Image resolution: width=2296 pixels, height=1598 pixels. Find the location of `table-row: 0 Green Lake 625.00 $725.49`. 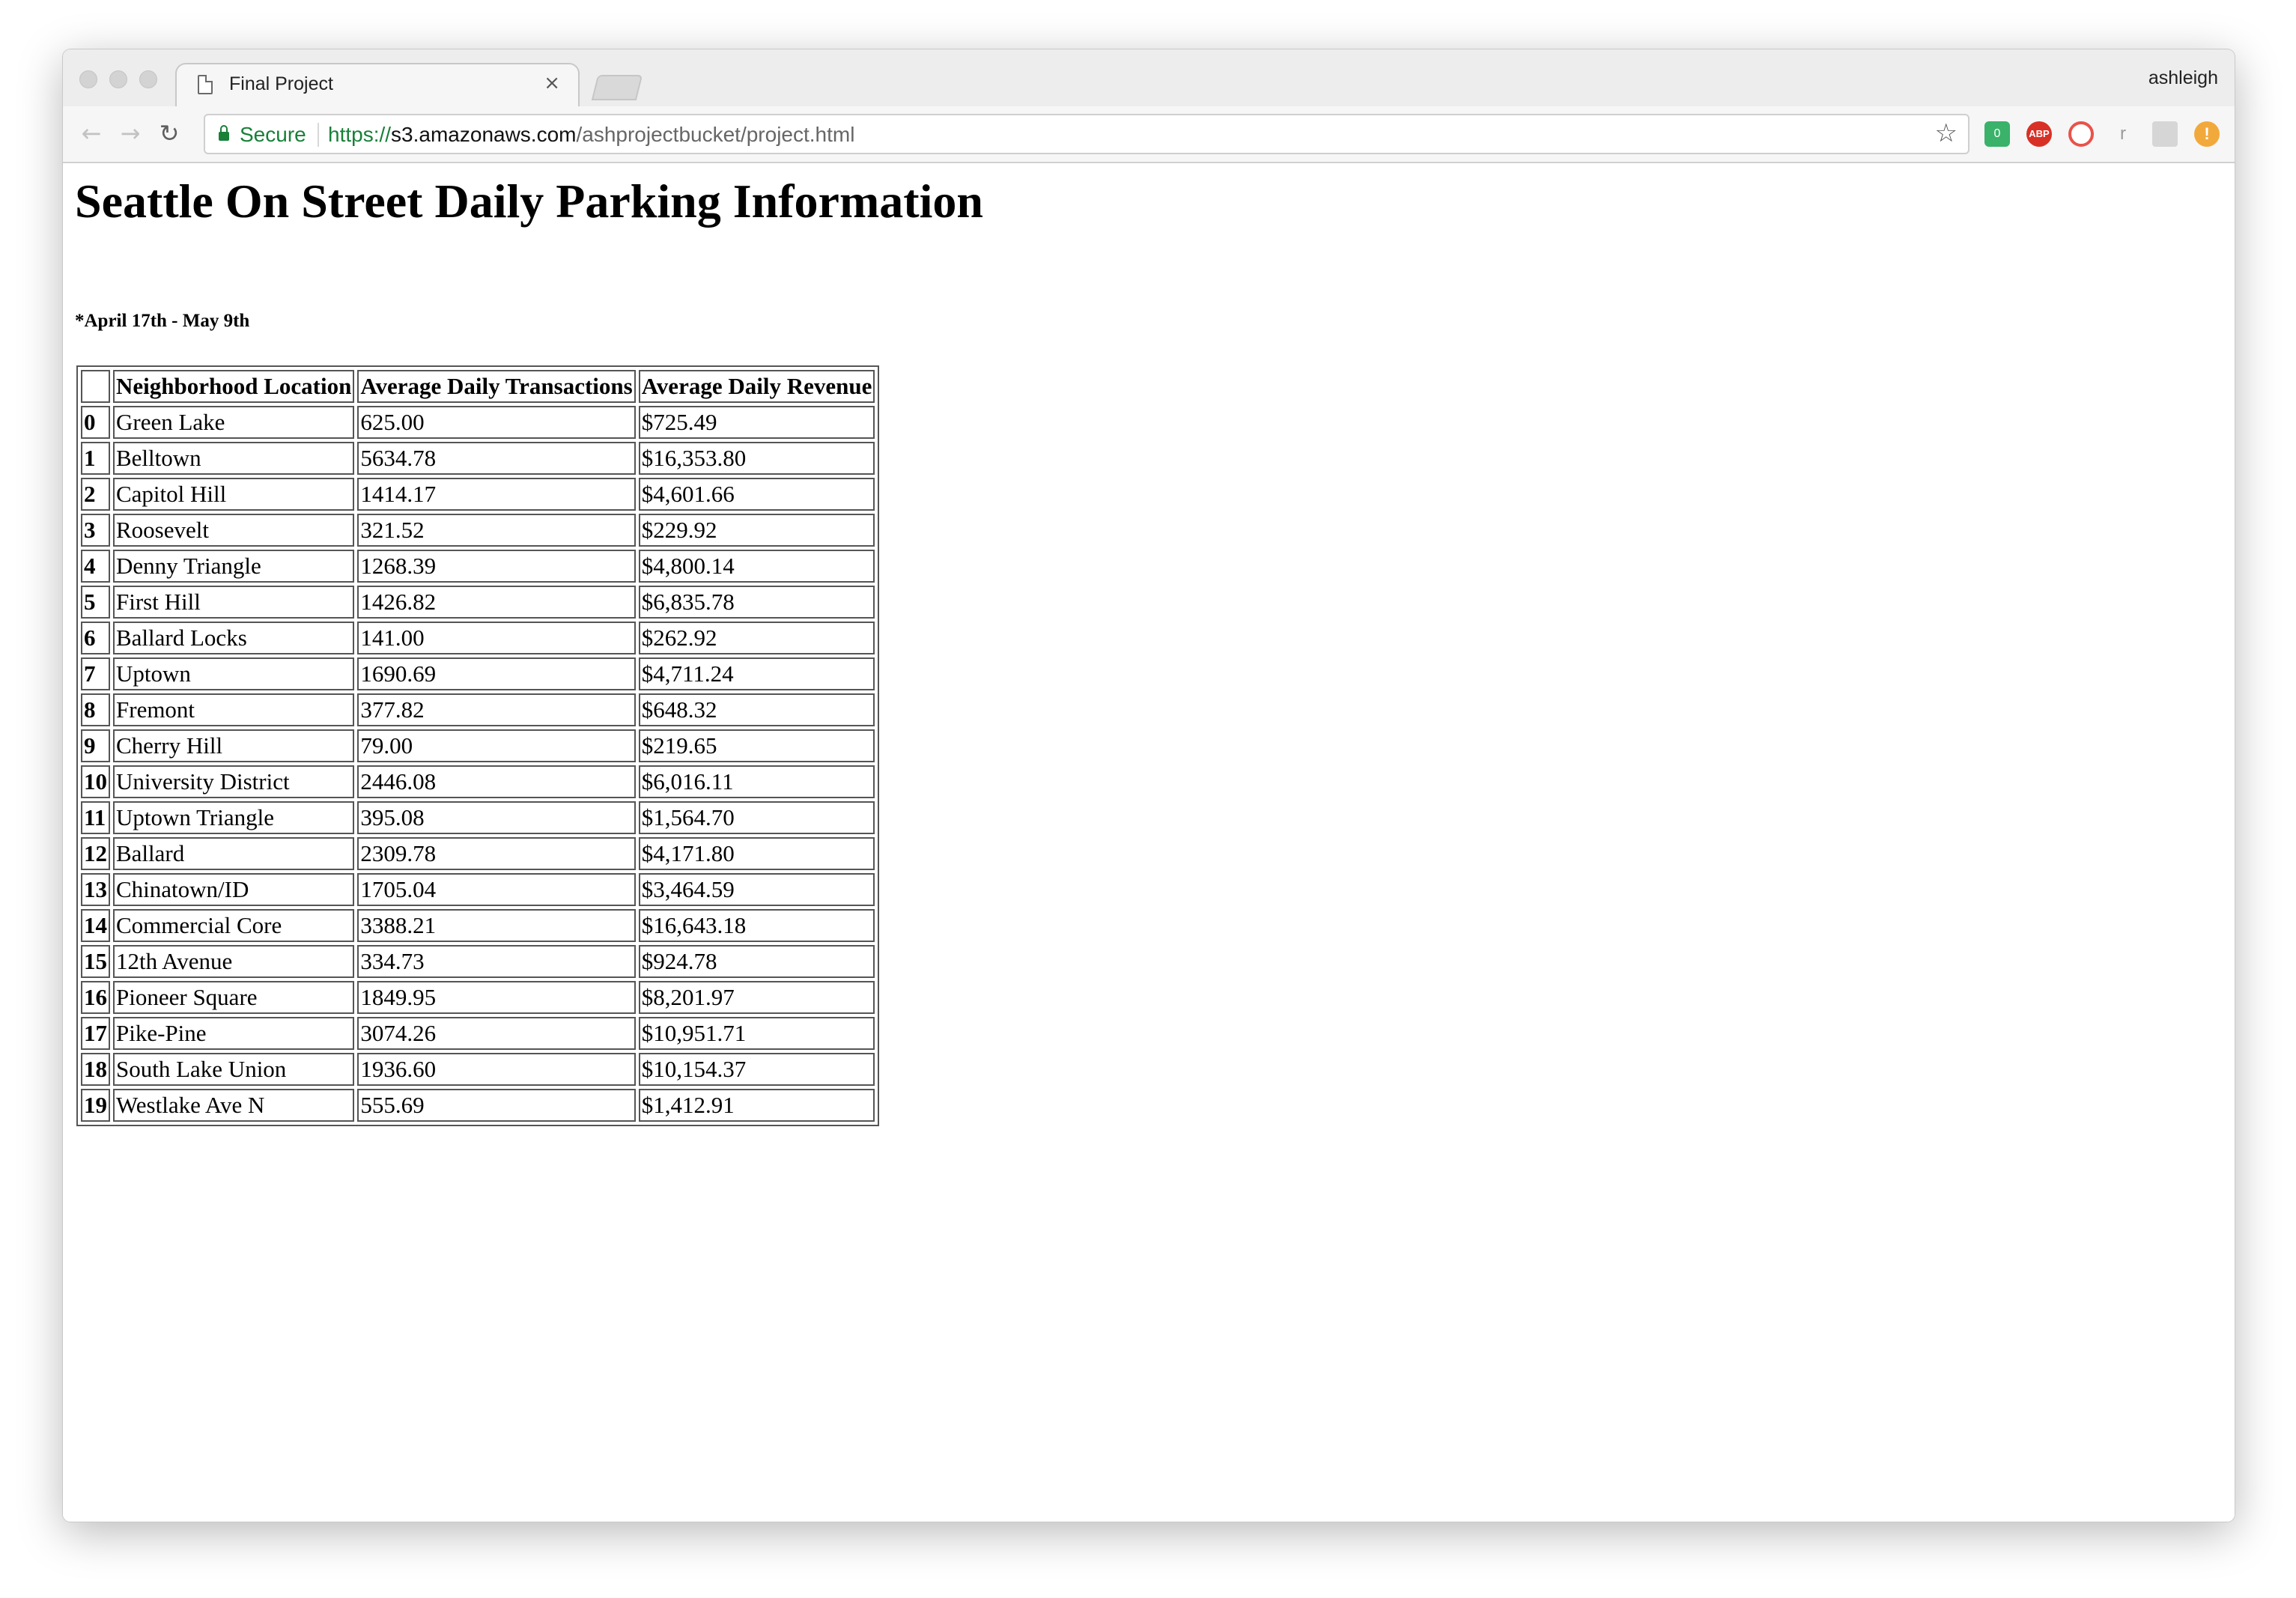

table-row: 0 Green Lake 625.00 $725.49 is located at coordinates (478, 422).